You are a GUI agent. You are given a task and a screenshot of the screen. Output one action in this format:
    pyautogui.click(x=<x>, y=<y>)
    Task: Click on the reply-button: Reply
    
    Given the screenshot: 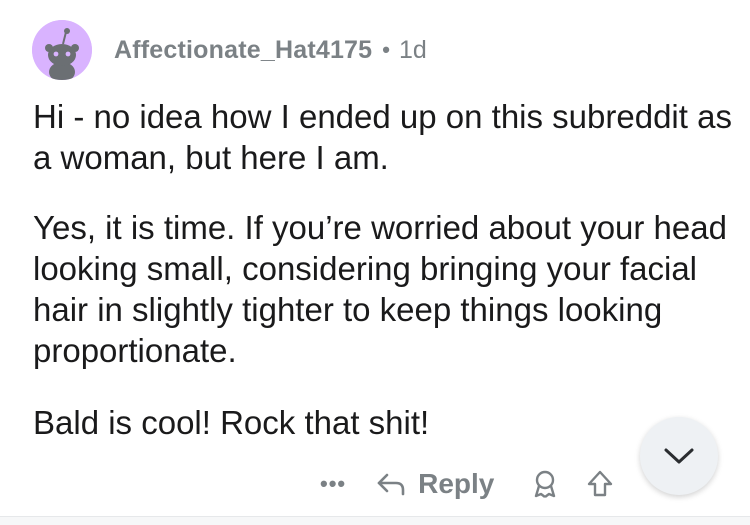 What is the action you would take?
    pyautogui.click(x=435, y=484)
    